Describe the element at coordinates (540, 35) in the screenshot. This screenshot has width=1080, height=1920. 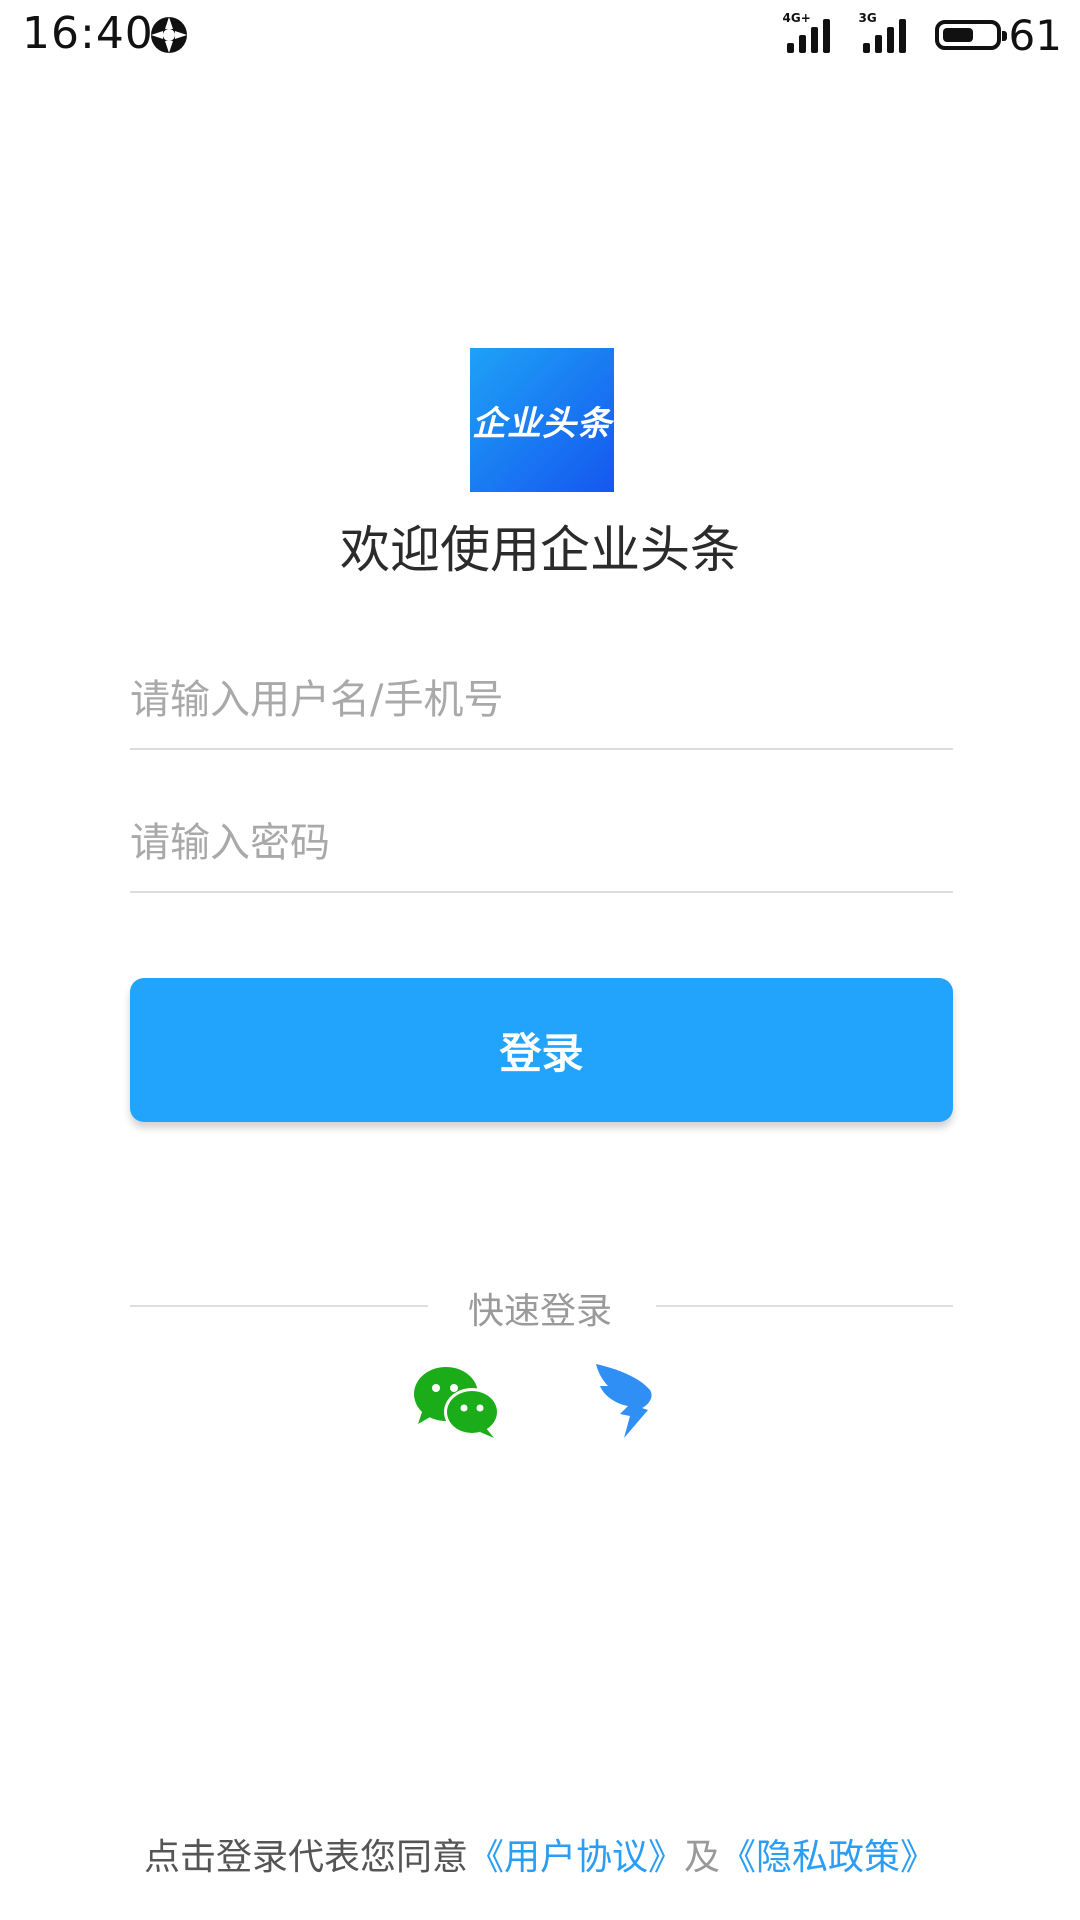
I see `status-bar: 16:40 4G+ 3G 61` at that location.